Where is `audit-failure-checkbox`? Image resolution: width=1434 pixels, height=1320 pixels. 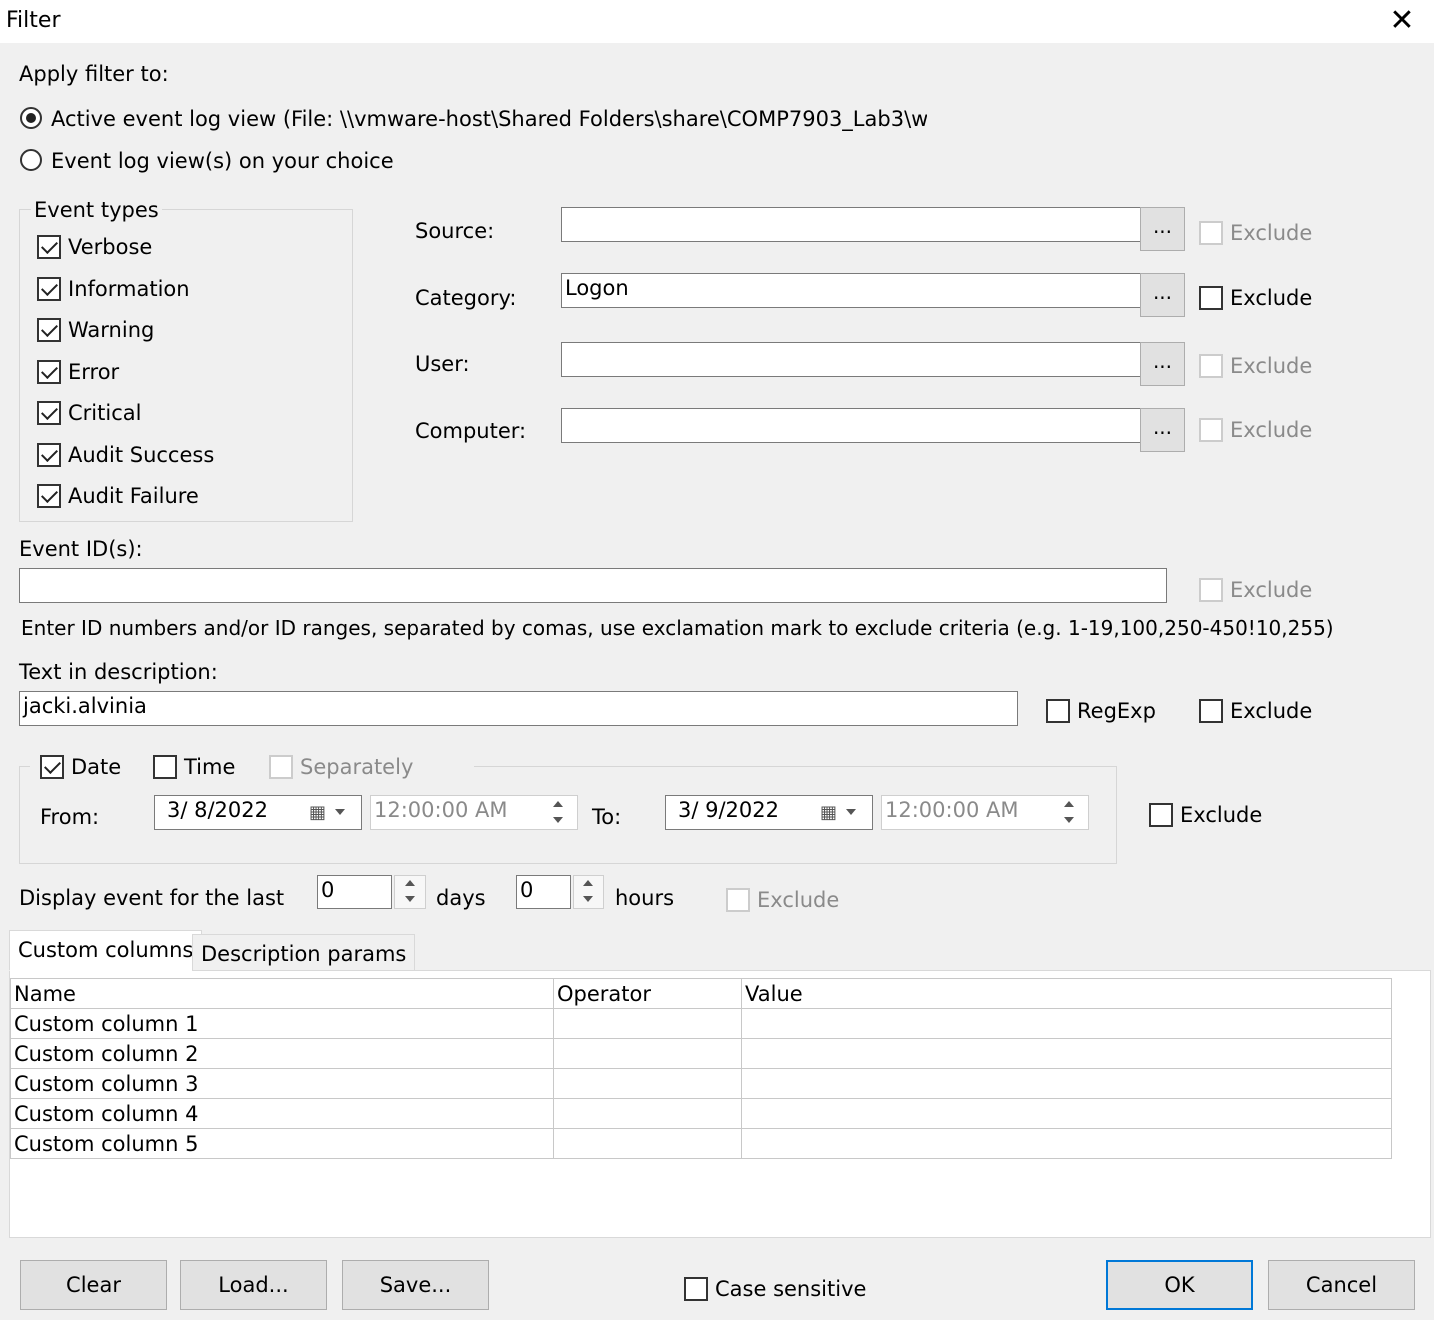 audit-failure-checkbox is located at coordinates (49, 496).